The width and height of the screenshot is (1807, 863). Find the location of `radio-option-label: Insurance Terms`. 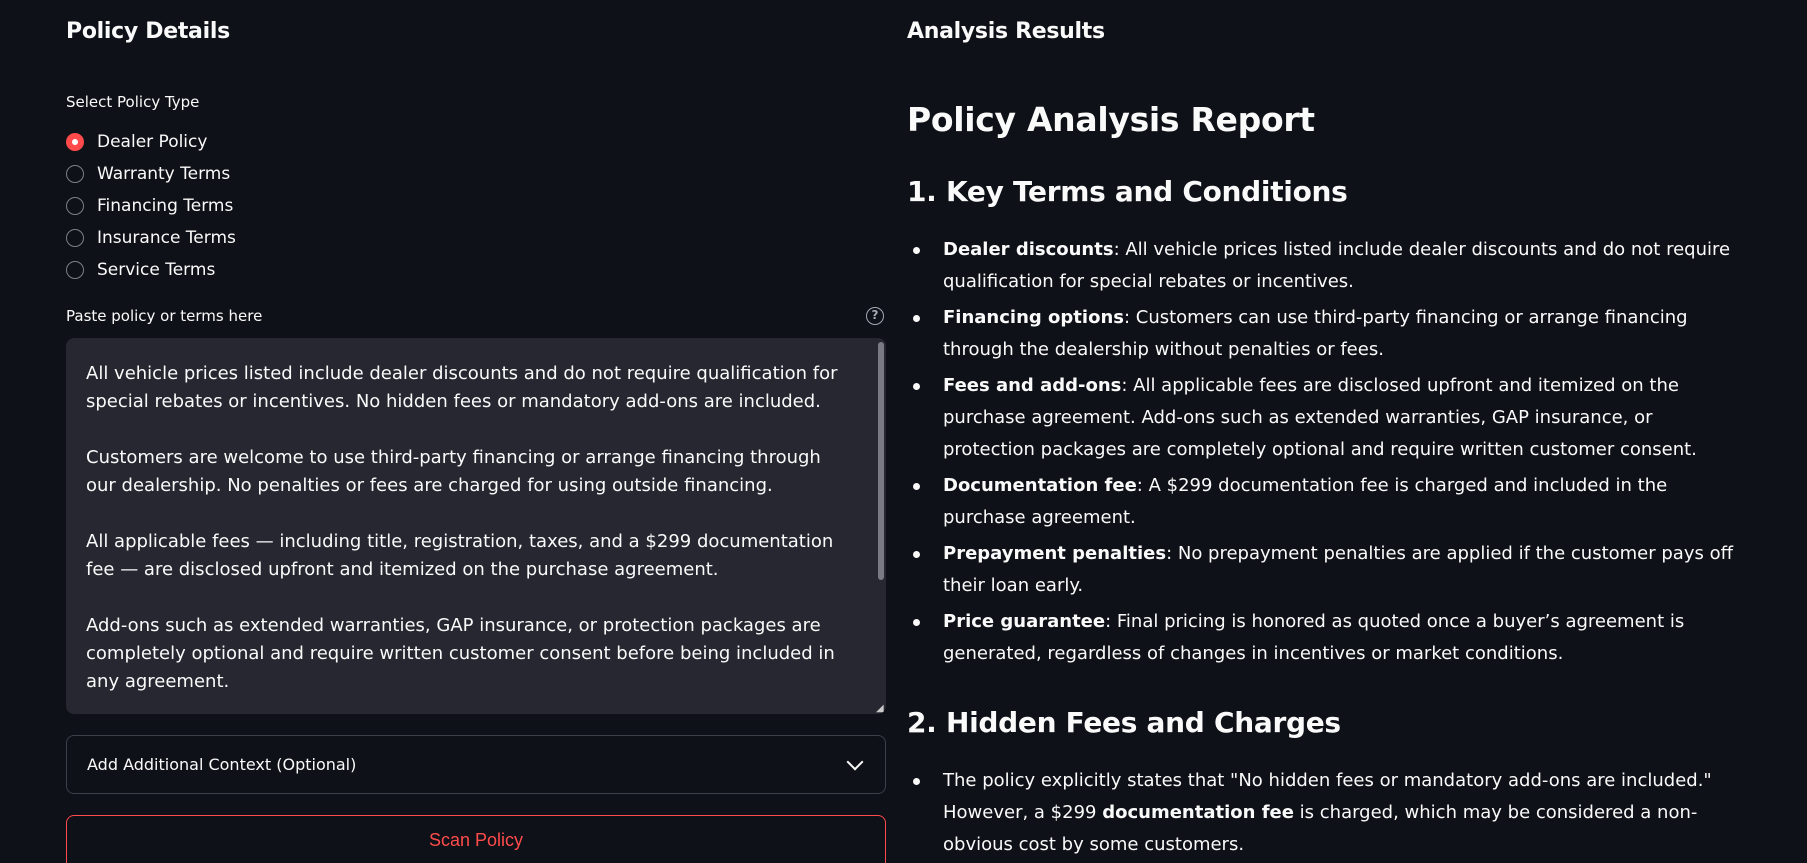

radio-option-label: Insurance Terms is located at coordinates (166, 238).